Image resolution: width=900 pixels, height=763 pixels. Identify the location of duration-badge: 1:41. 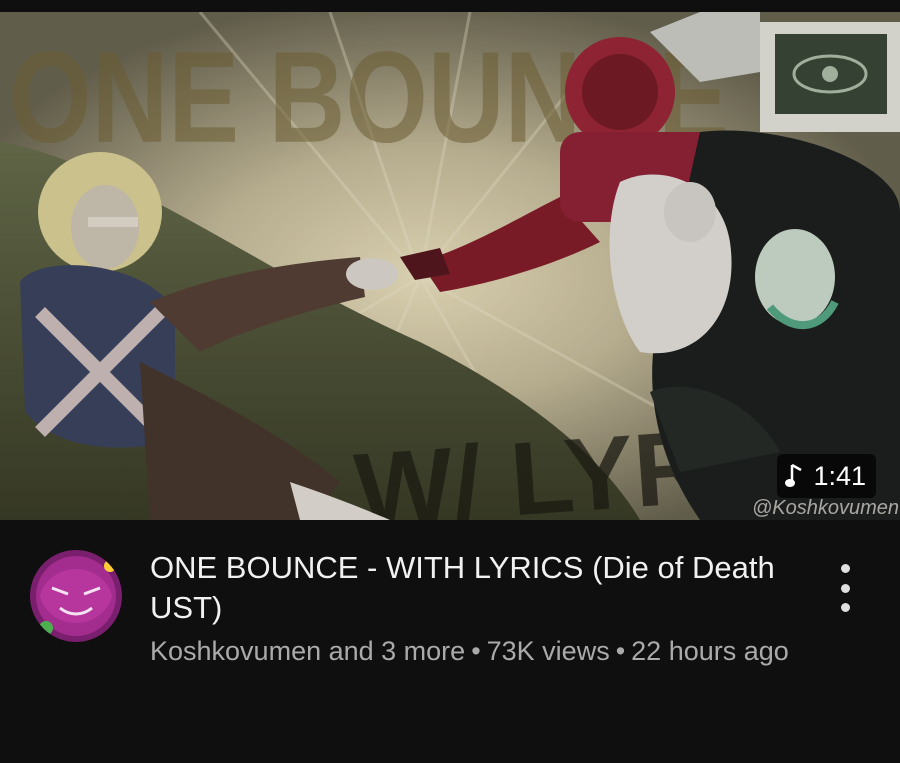
(826, 476).